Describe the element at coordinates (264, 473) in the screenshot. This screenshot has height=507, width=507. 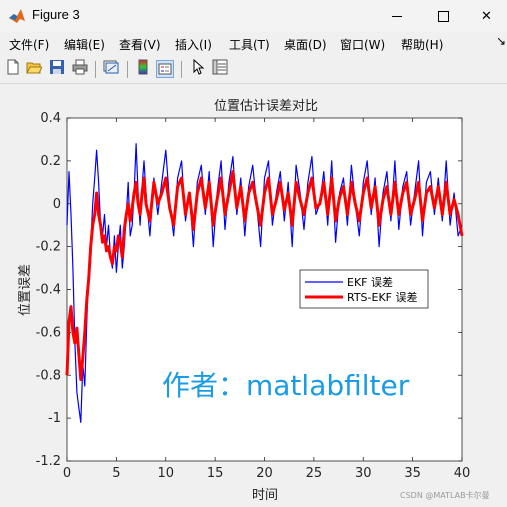
I see `x-tick-label: 20` at that location.